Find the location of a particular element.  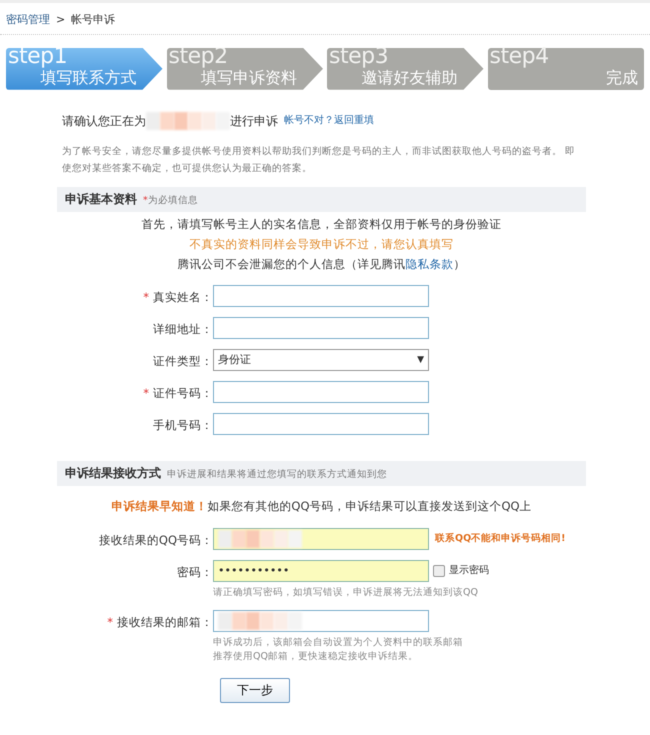

field-label: * 接收结果的邮箱： is located at coordinates (159, 622).